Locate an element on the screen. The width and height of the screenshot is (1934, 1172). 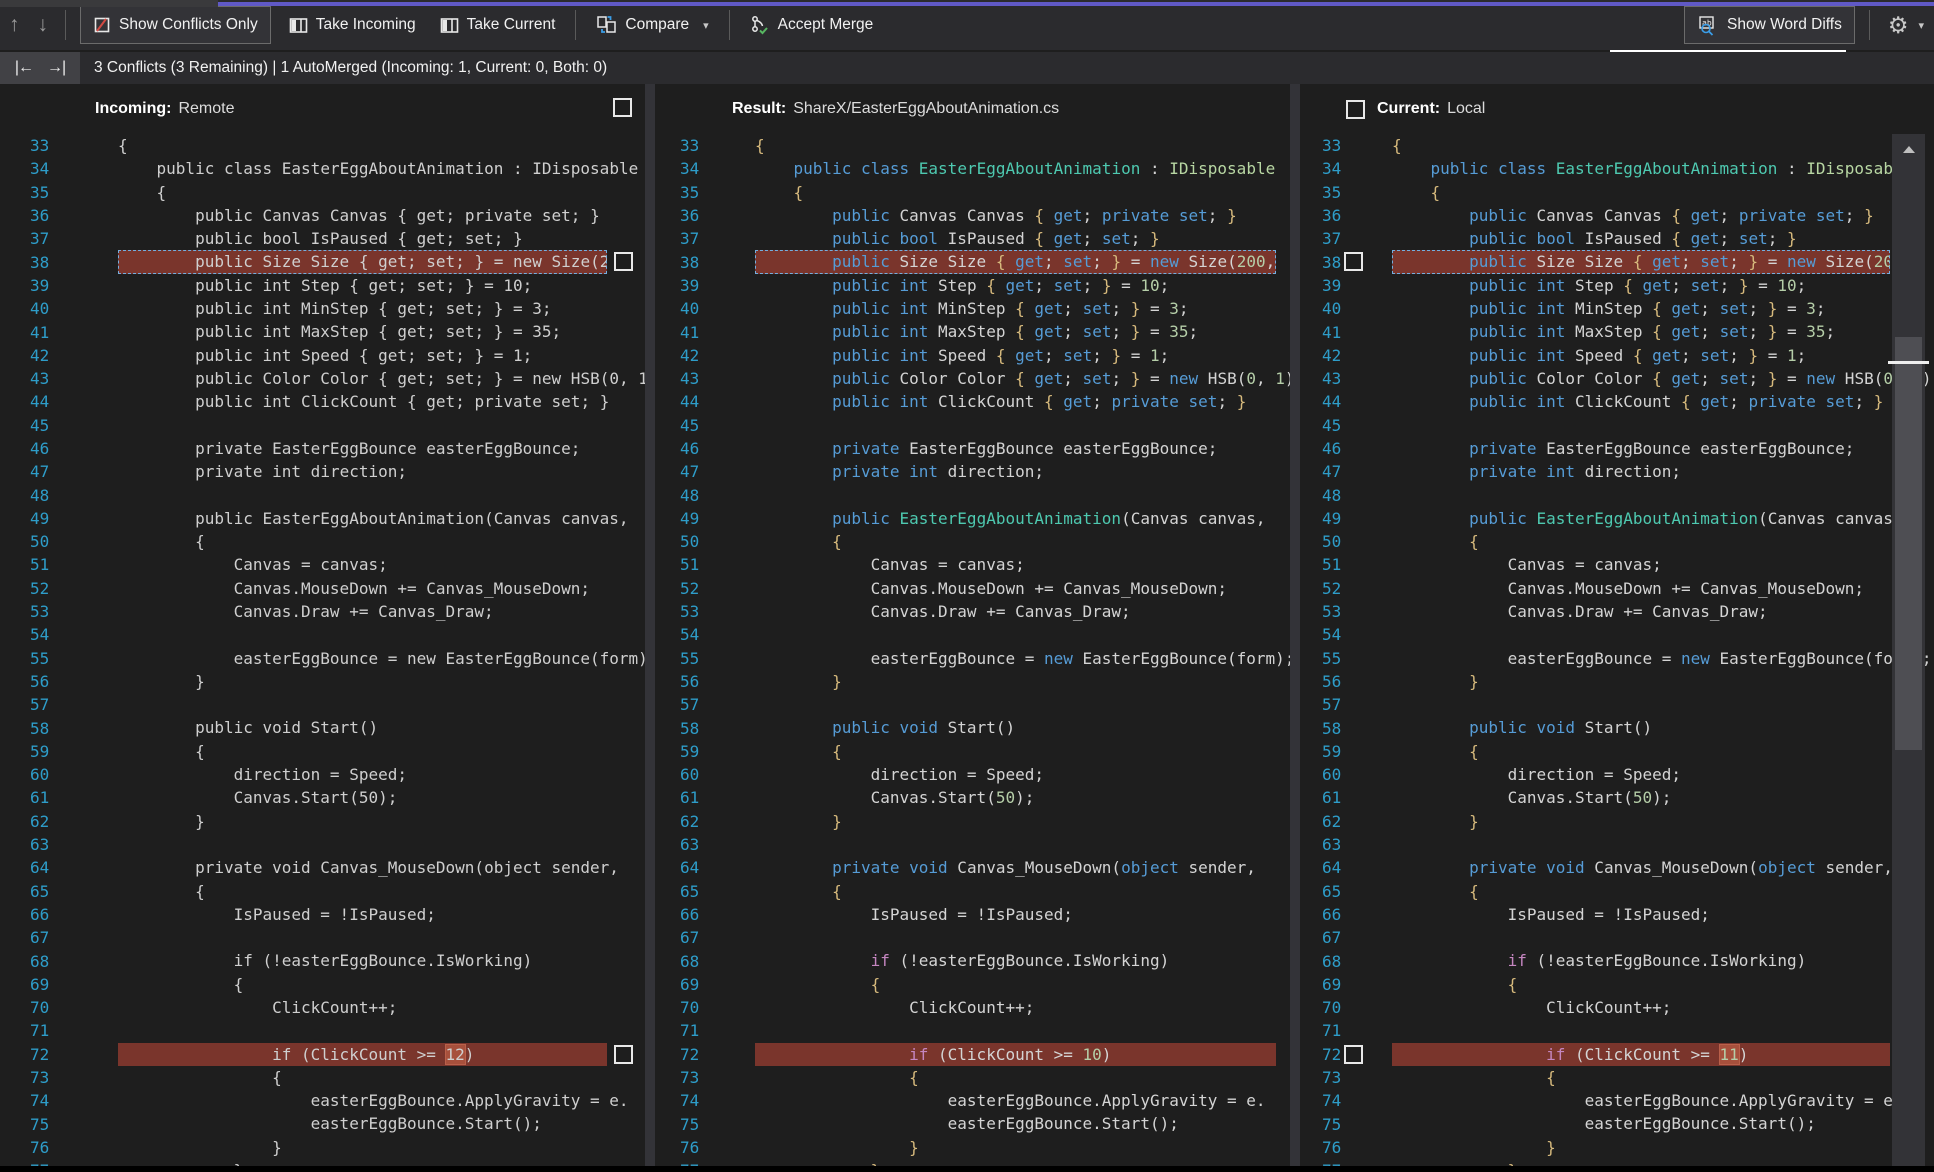
code-token: new is located at coordinates (547, 378).